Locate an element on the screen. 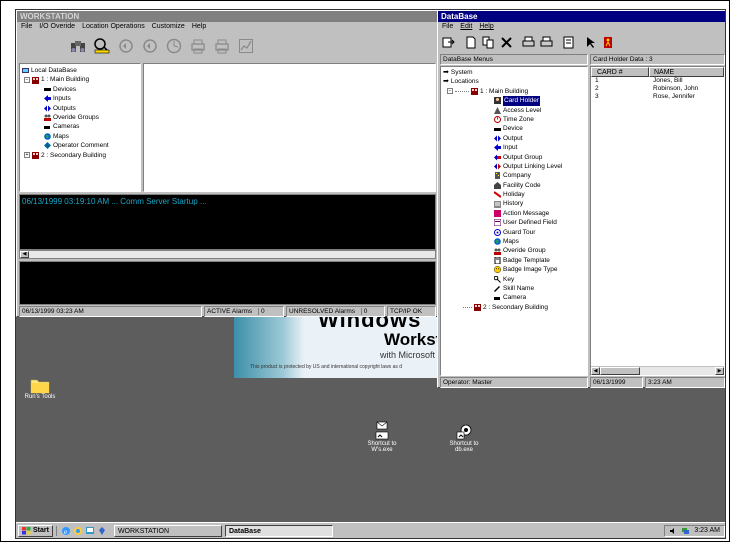  tree-building-2: + 2 : Secondary Building is located at coordinates (80, 155).